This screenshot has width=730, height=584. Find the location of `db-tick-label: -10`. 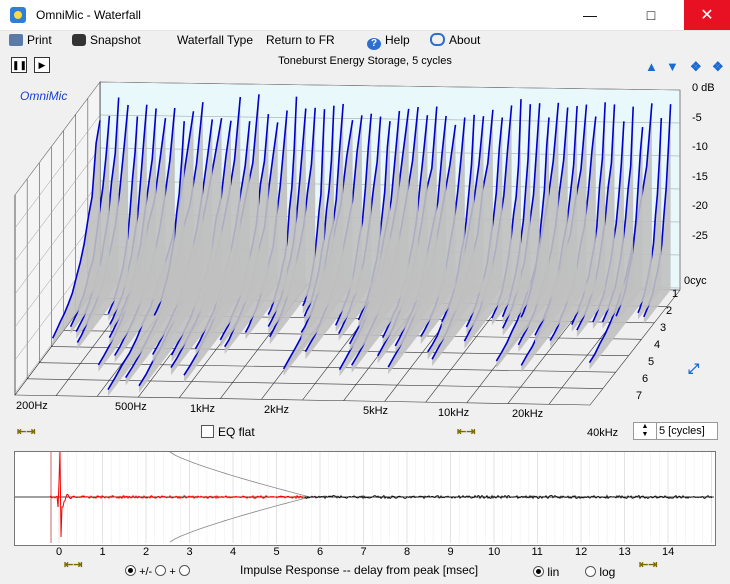

db-tick-label: -10 is located at coordinates (700, 147).